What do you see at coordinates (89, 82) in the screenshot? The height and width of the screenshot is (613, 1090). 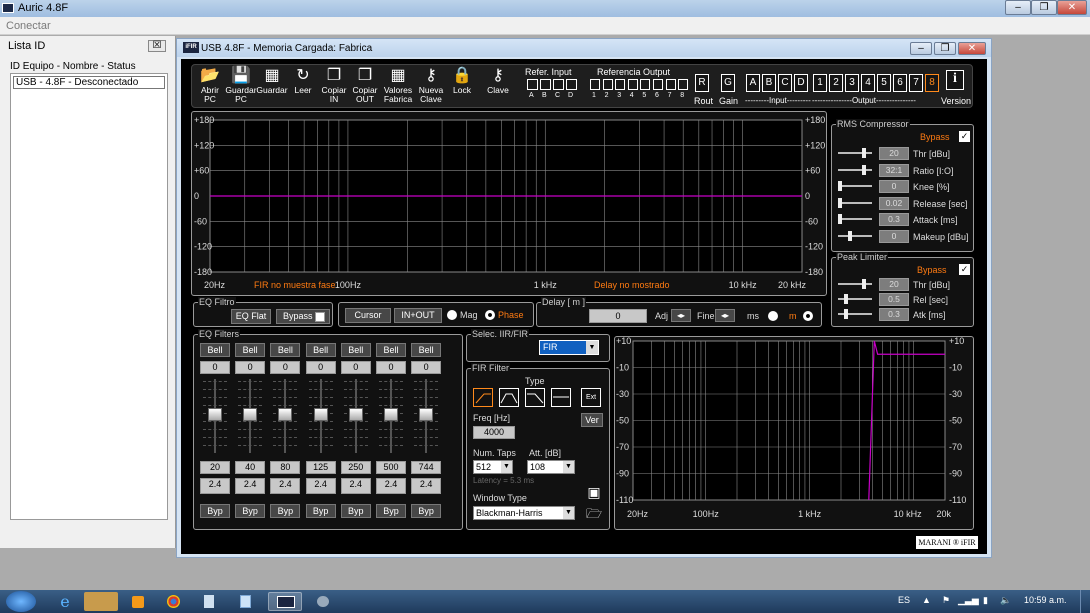 I see `list-item: USB - 4.8F - Desconectado` at bounding box center [89, 82].